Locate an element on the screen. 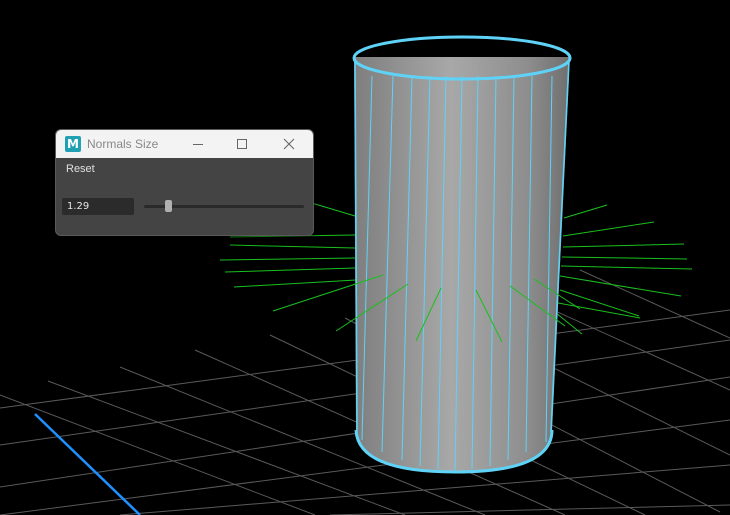 This screenshot has height=515, width=730. maximize-icon is located at coordinates (242, 144).